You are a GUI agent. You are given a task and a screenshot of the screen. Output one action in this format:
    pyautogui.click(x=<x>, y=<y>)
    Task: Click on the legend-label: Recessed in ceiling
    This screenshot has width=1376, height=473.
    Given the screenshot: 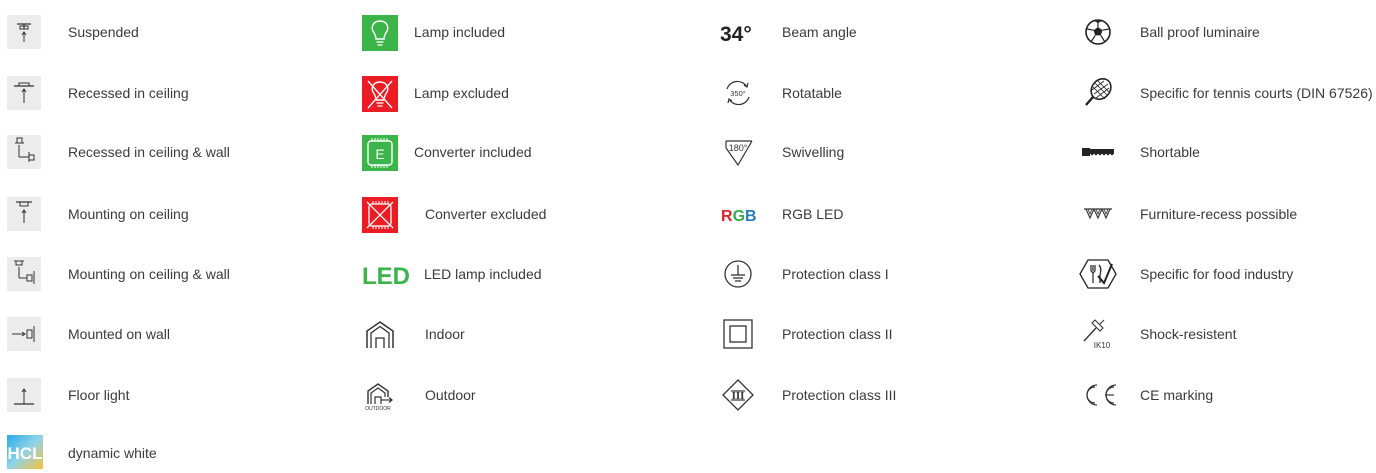 What is the action you would take?
    pyautogui.click(x=128, y=93)
    